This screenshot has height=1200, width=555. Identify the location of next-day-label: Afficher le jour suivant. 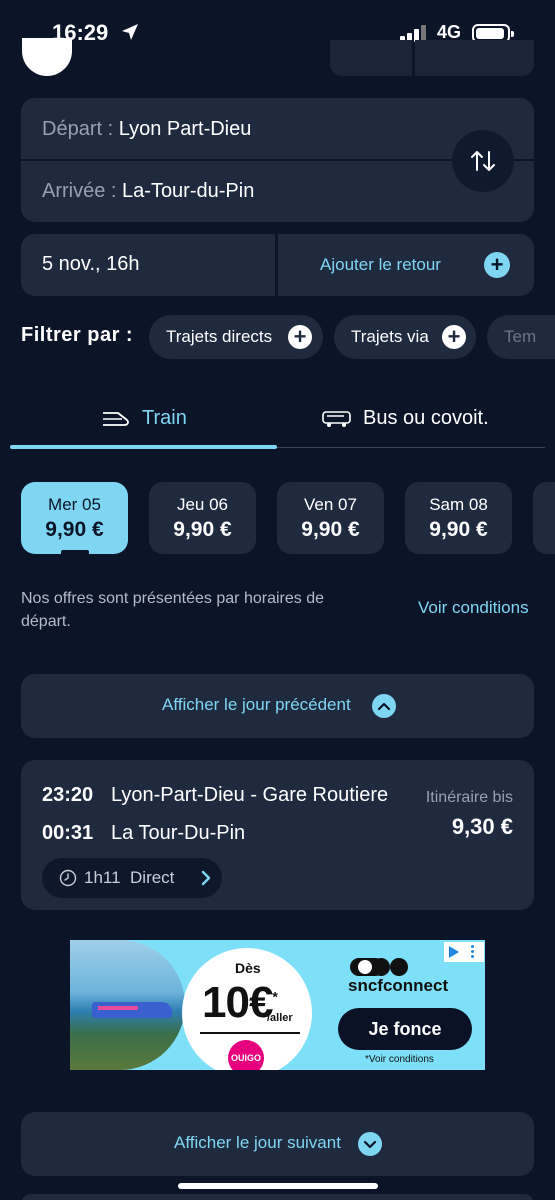
(257, 1142).